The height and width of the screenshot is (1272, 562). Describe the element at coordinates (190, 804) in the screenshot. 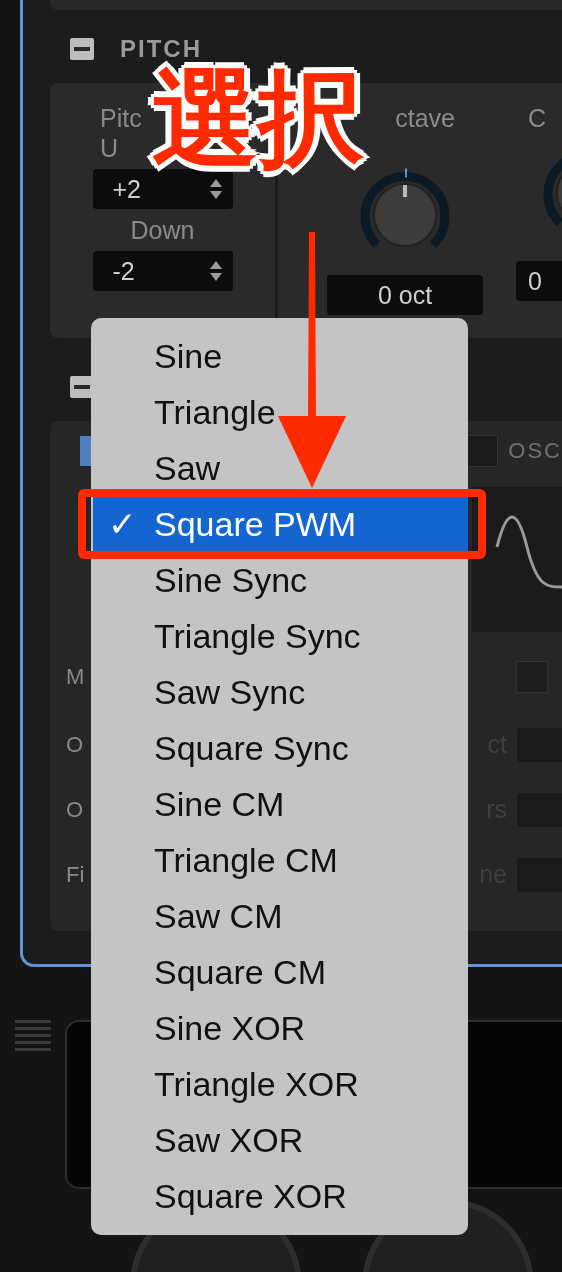

I see `menu-item: Sine CM` at that location.